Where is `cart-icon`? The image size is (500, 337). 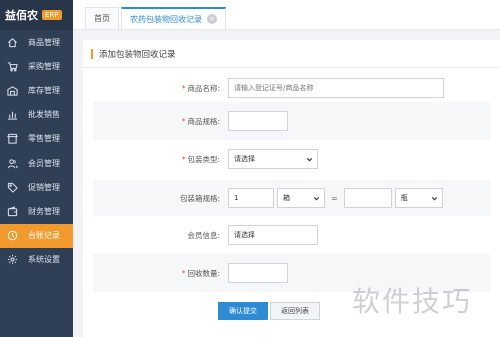
cart-icon is located at coordinates (12, 66).